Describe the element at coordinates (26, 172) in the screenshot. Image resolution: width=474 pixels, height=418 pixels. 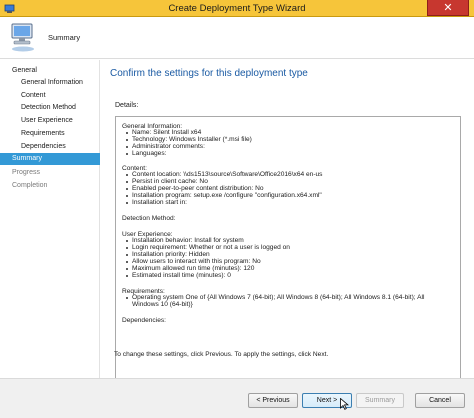
I see `nav-item-progress: Progress` at that location.